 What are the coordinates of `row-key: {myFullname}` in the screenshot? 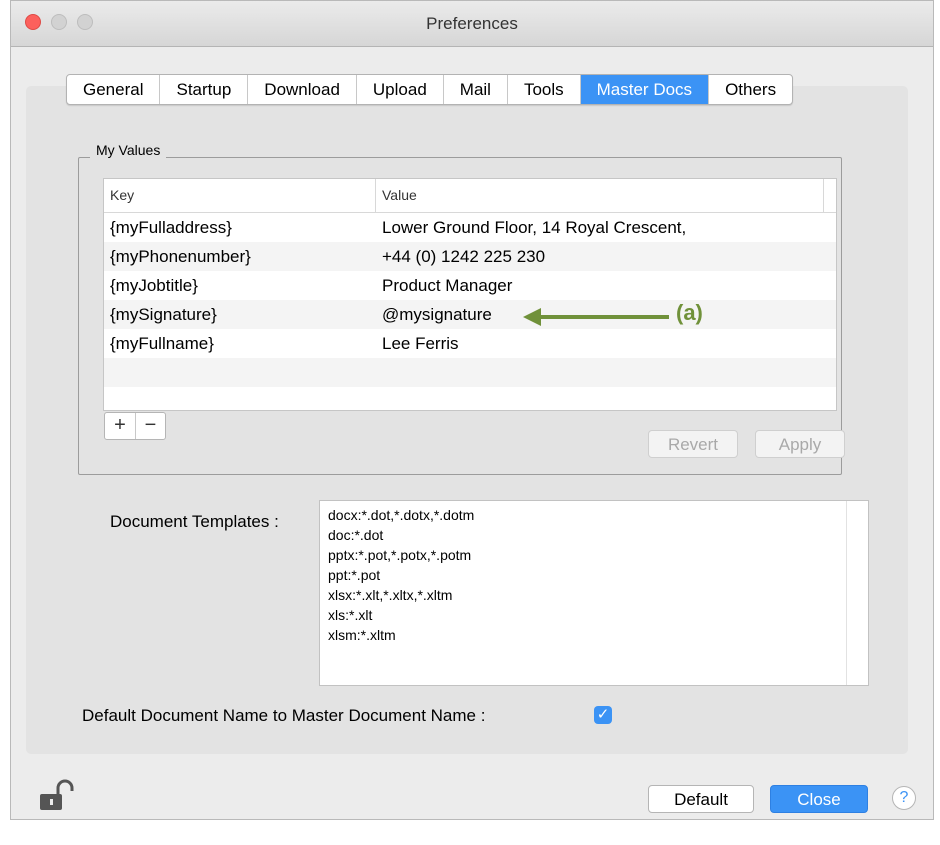 It's located at (162, 343).